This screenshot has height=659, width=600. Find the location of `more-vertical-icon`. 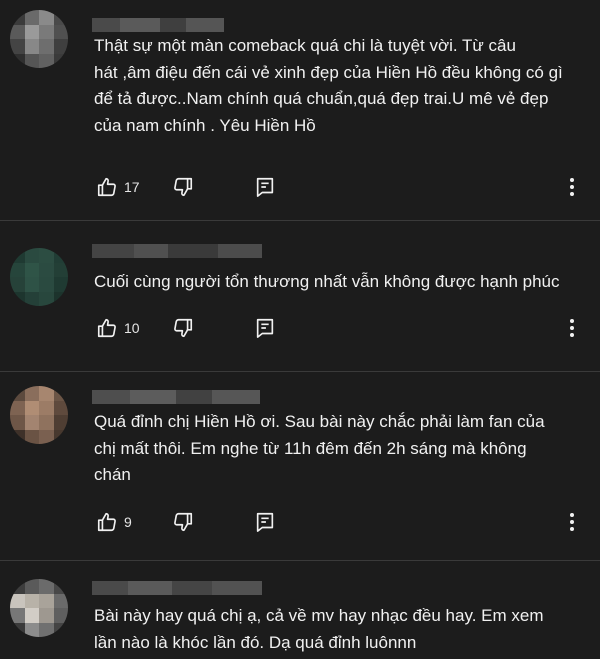

more-vertical-icon is located at coordinates (572, 522).